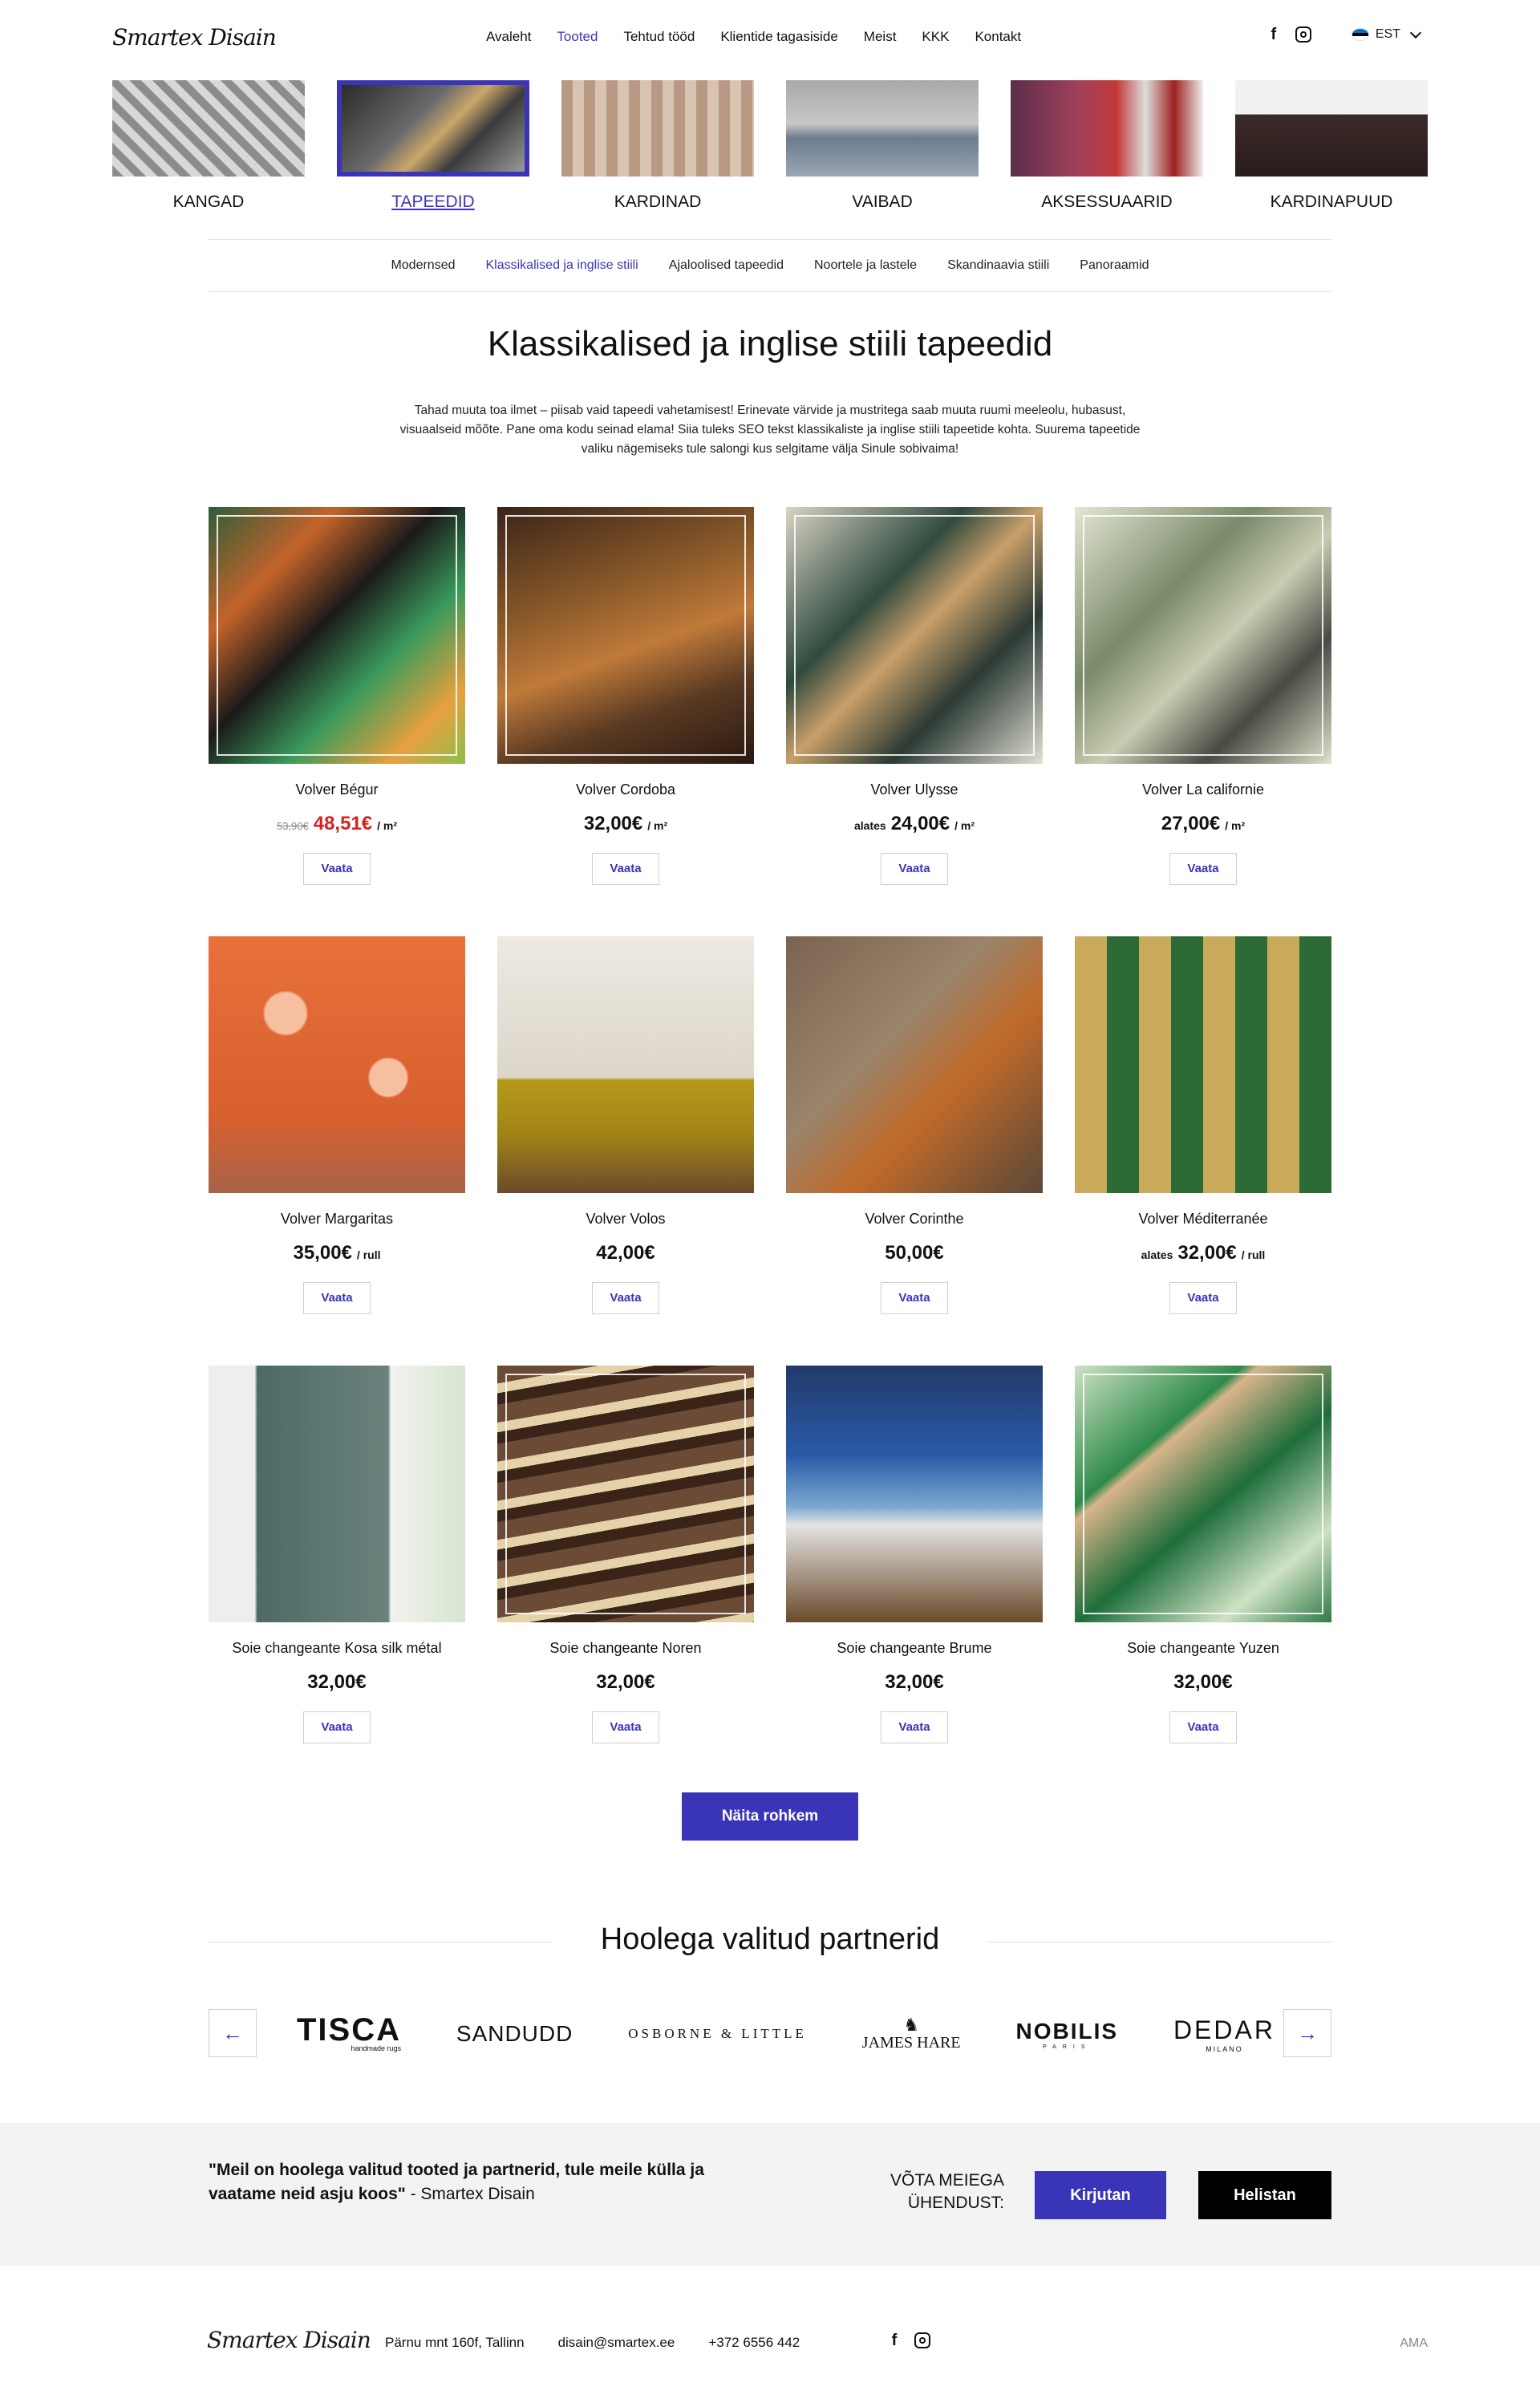 Image resolution: width=1540 pixels, height=2407 pixels. I want to click on nav-avaleht: Avaleht, so click(508, 37).